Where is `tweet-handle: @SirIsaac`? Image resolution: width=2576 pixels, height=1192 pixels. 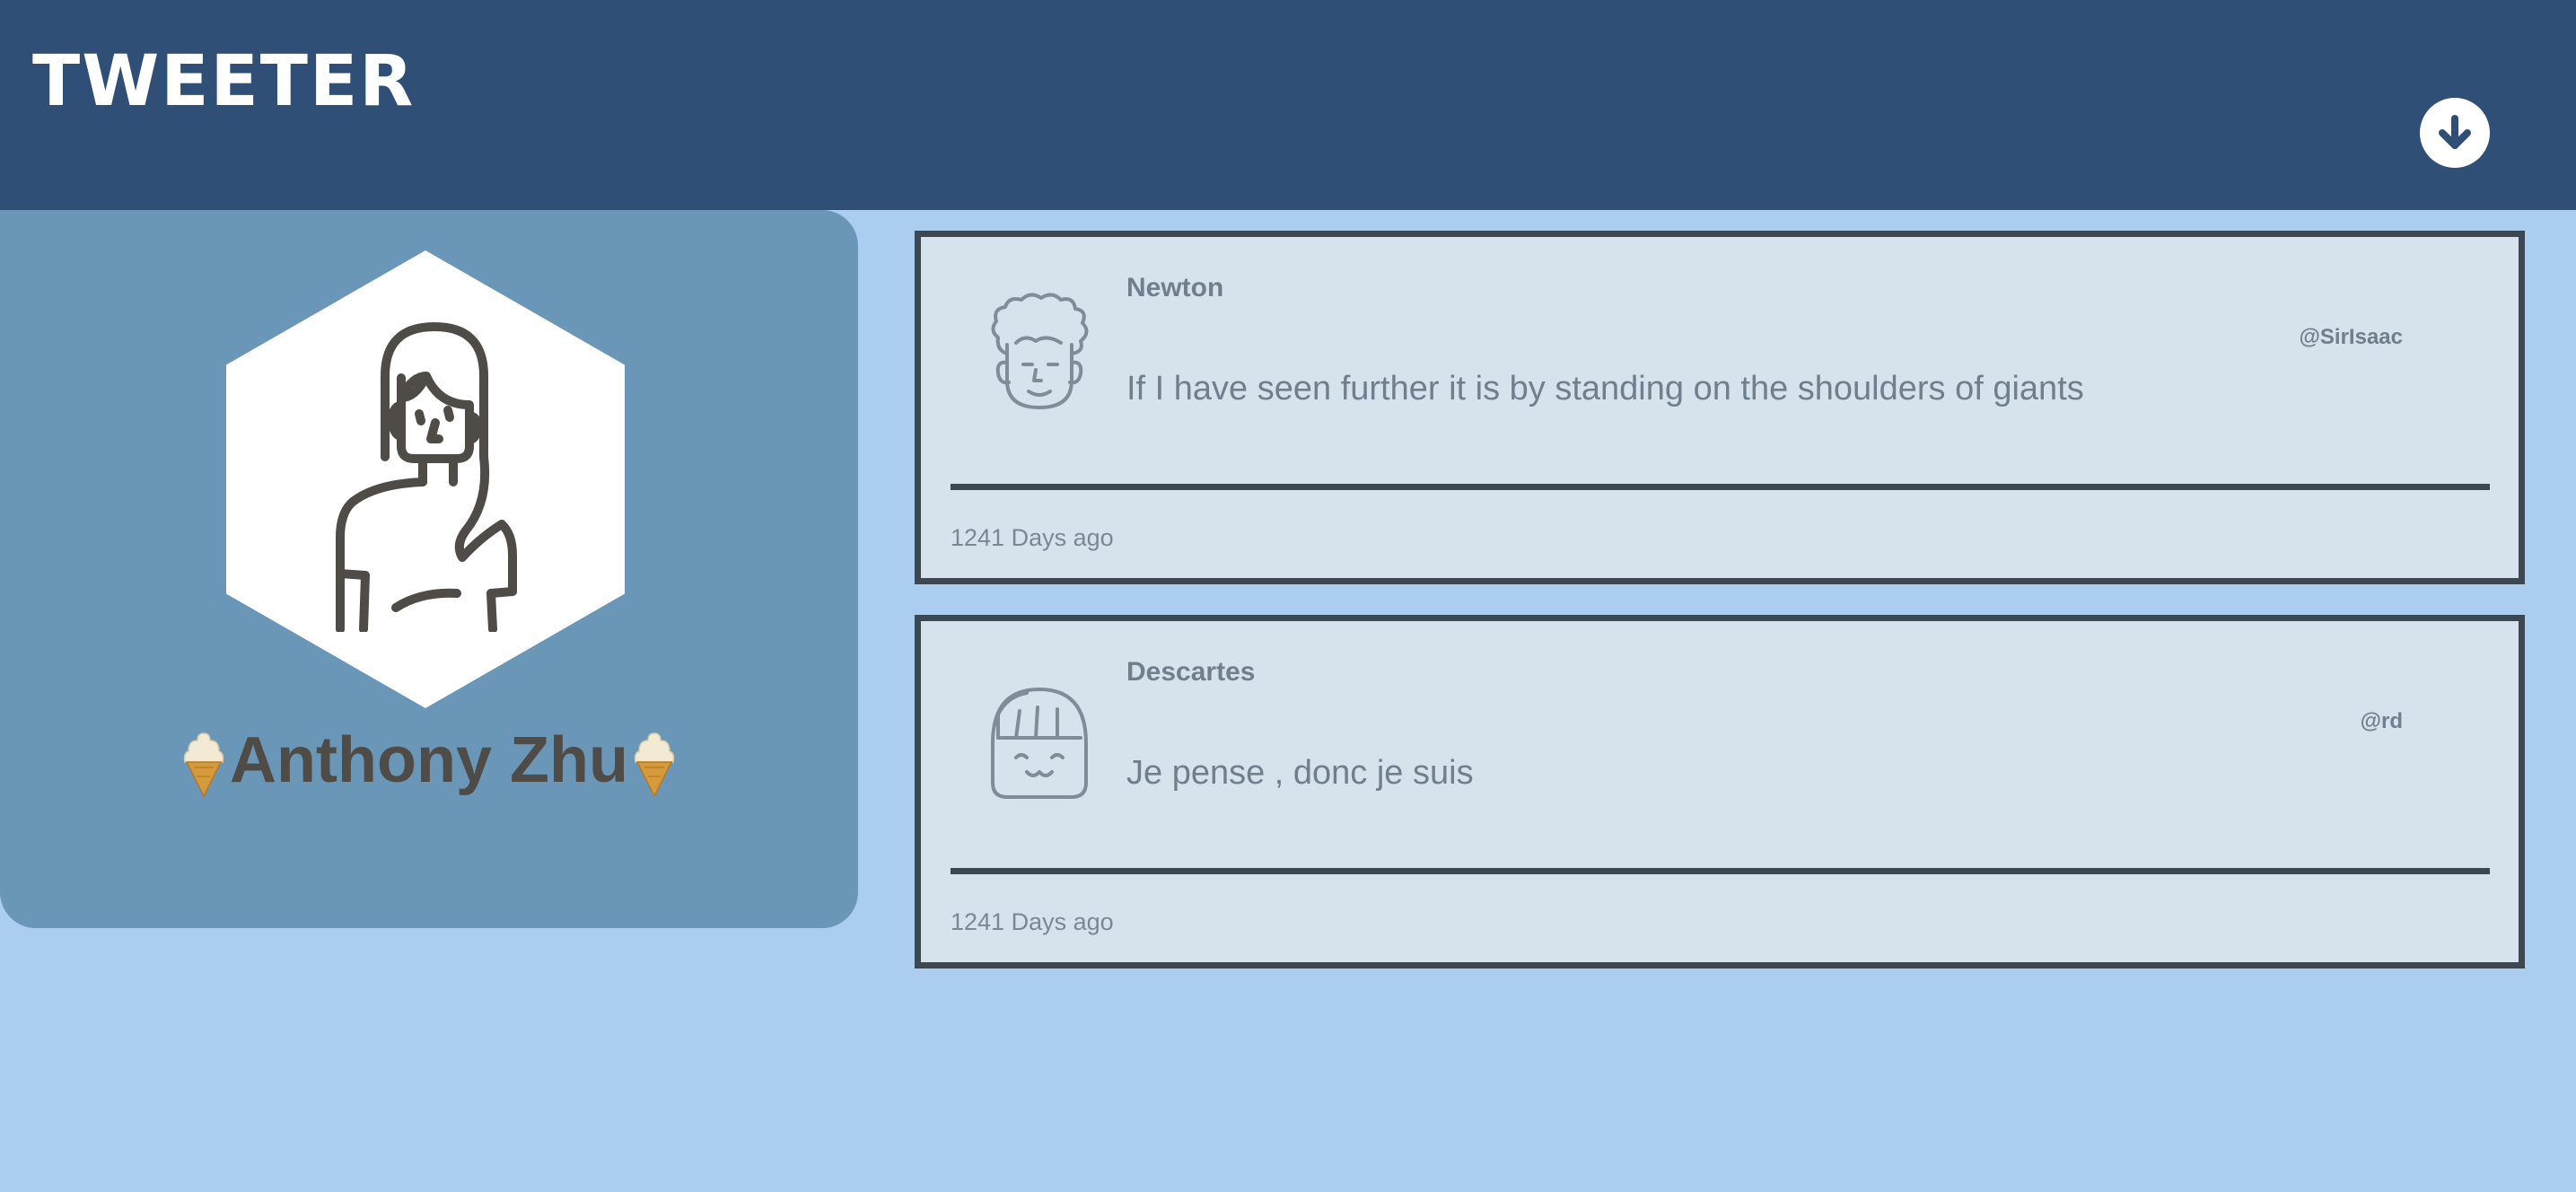
tweet-handle: @SirIsaac is located at coordinates (2351, 337).